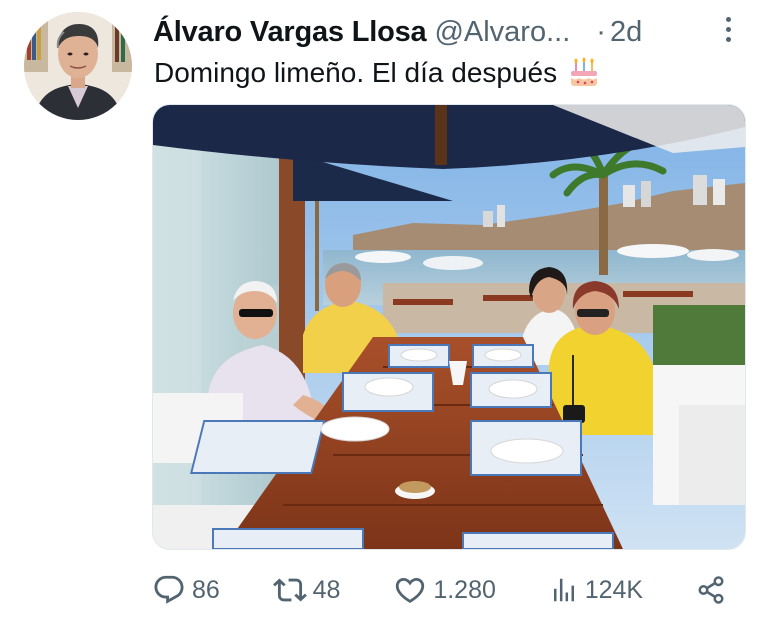  I want to click on reply-icon, so click(172, 590).